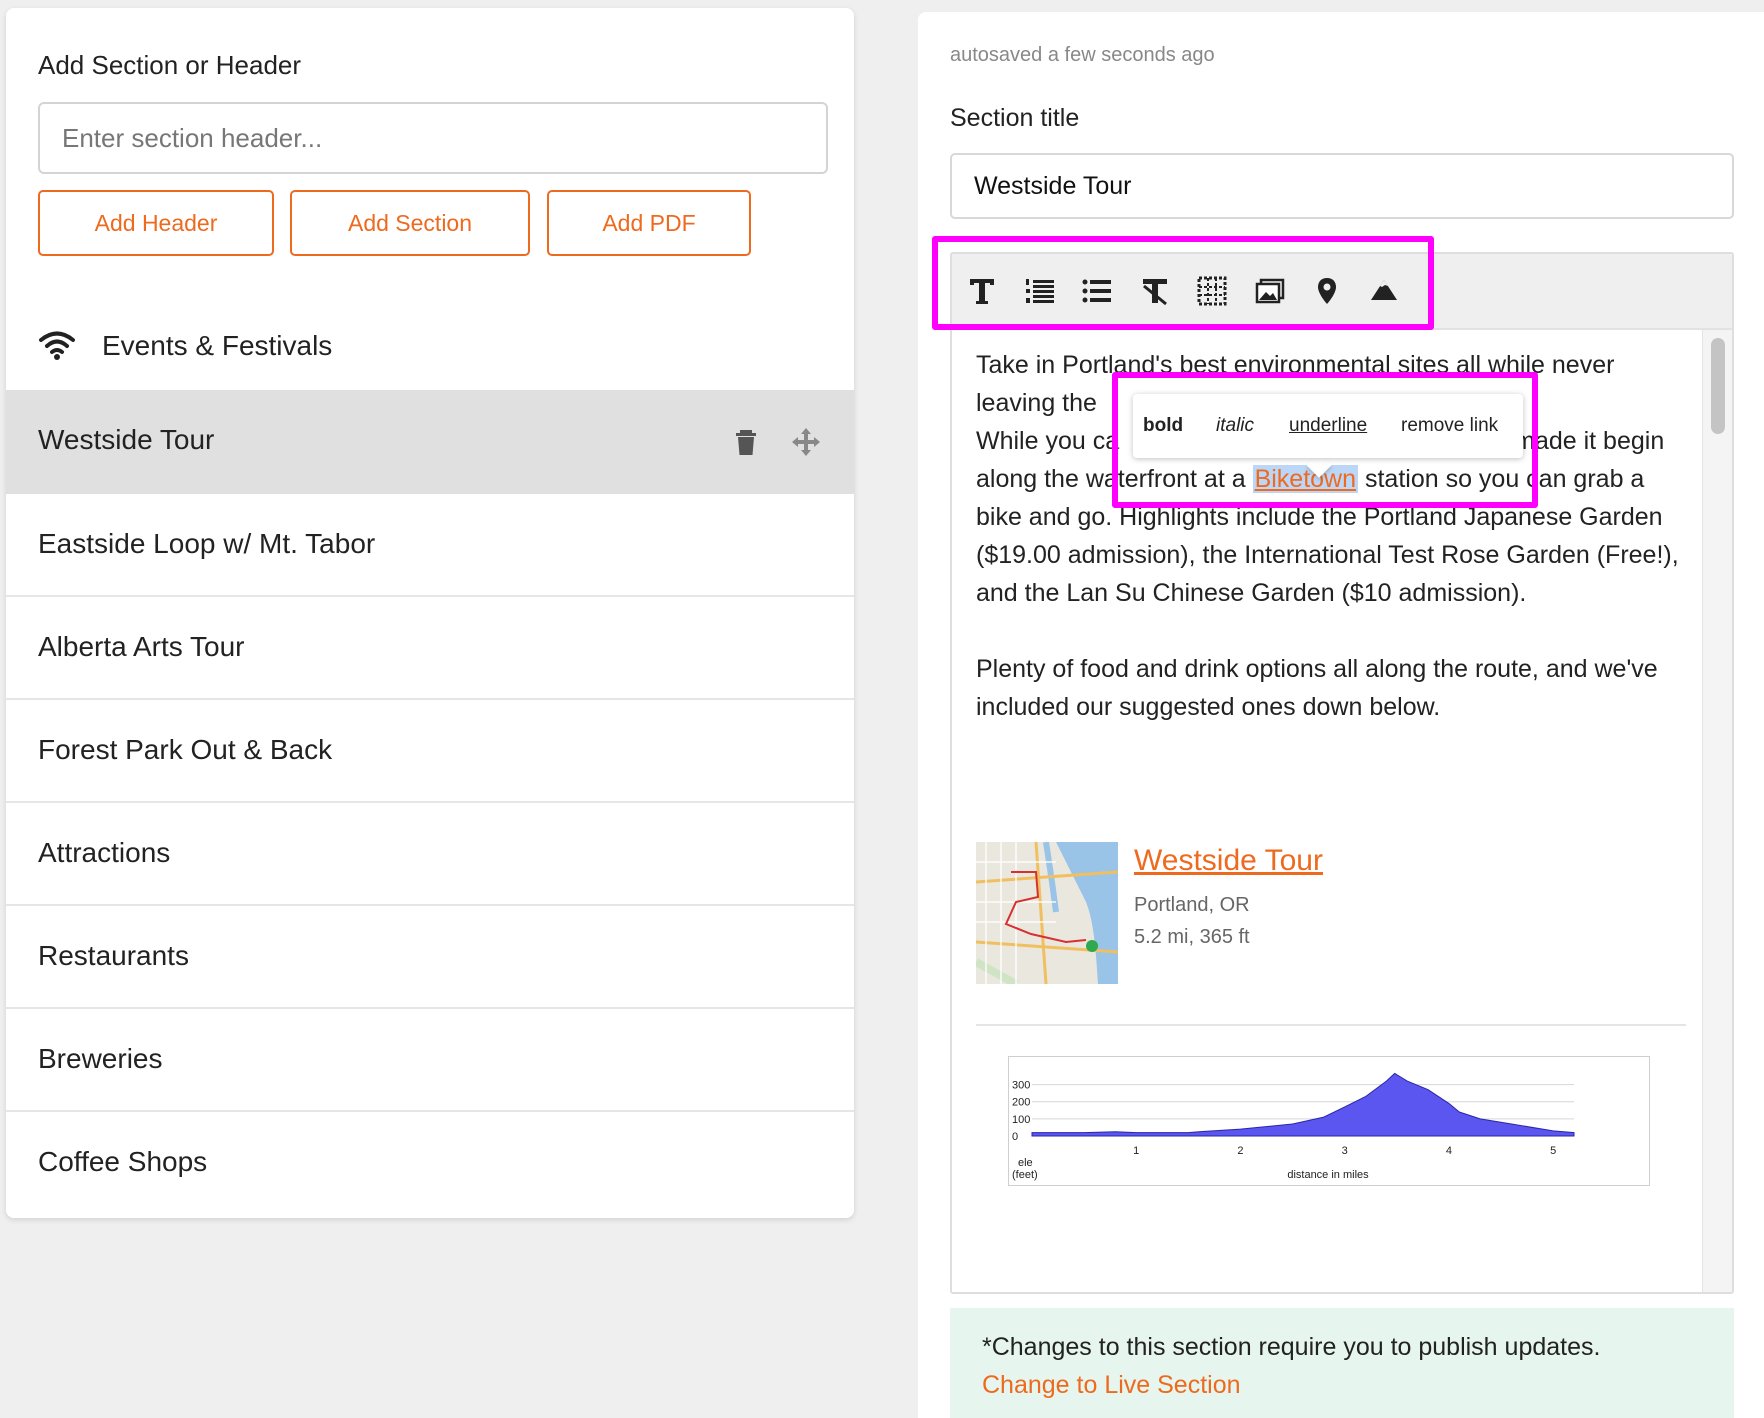 Image resolution: width=1764 pixels, height=1418 pixels. Describe the element at coordinates (1342, 186) in the screenshot. I see `section-title-input` at that location.